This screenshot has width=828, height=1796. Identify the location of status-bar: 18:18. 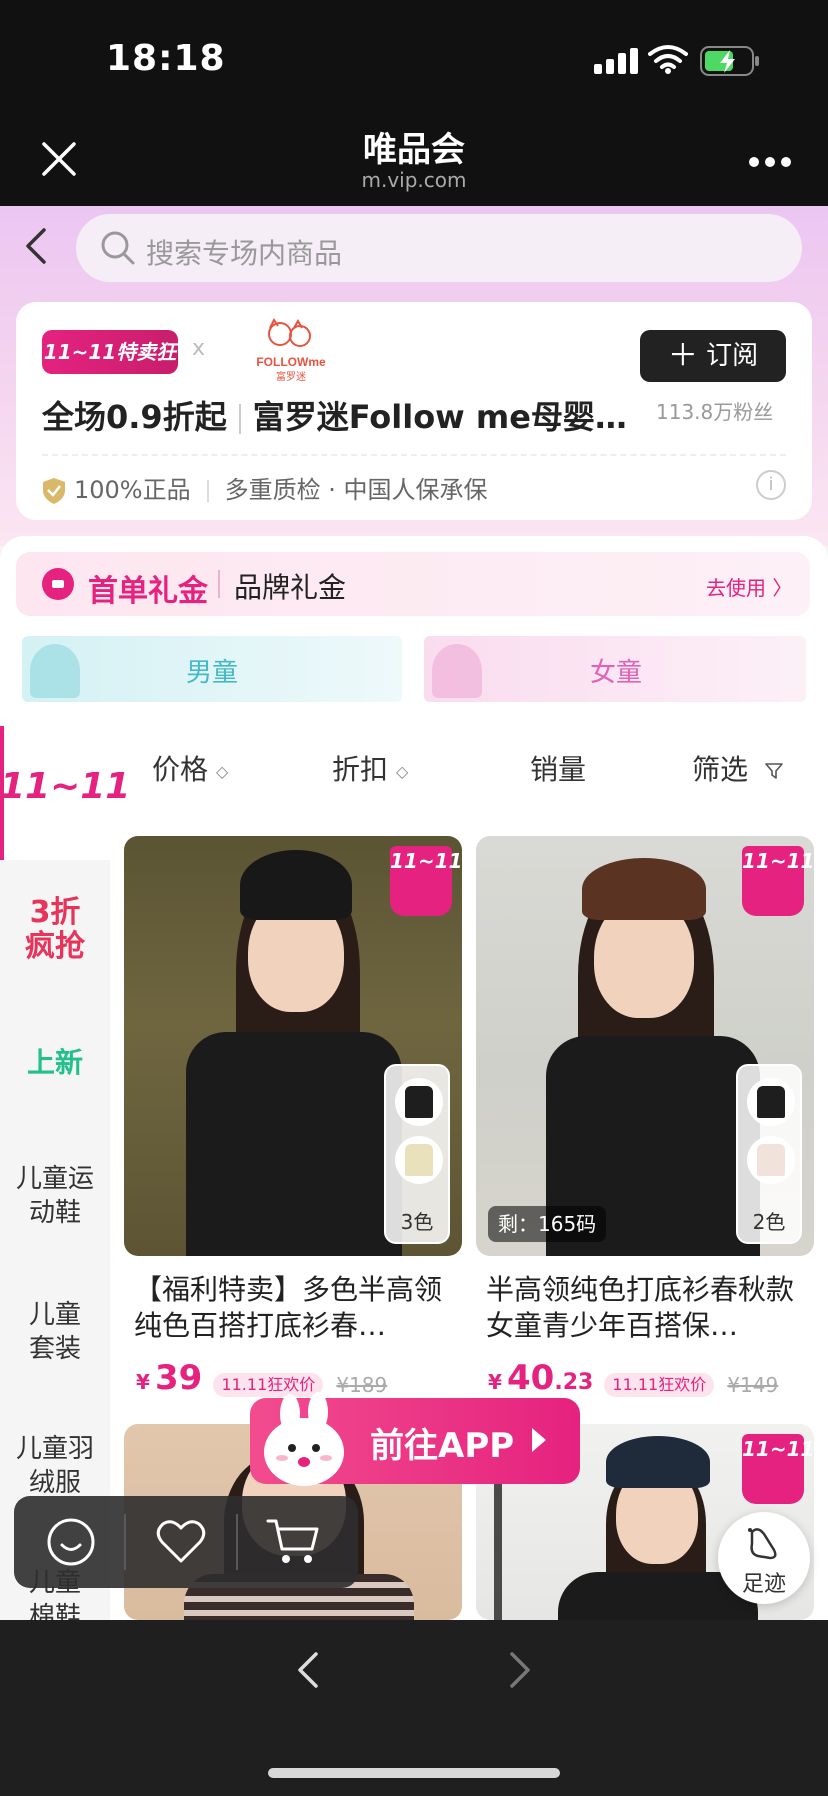
(414, 56).